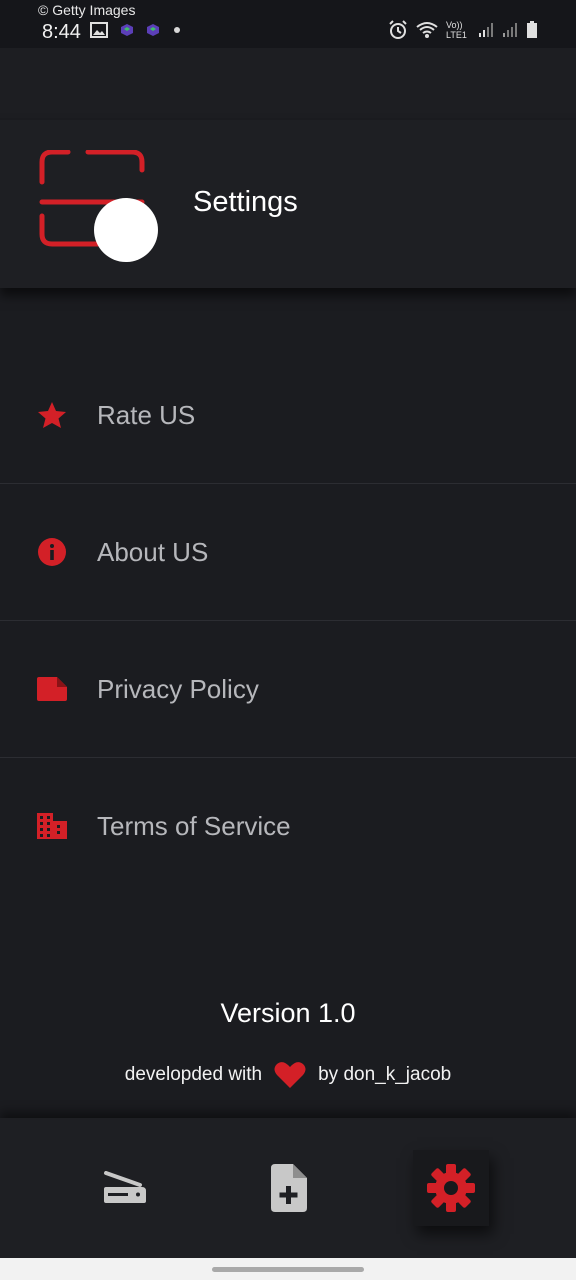 This screenshot has width=576, height=1280. What do you see at coordinates (146, 414) in the screenshot?
I see `menu-item-label: Rate US` at bounding box center [146, 414].